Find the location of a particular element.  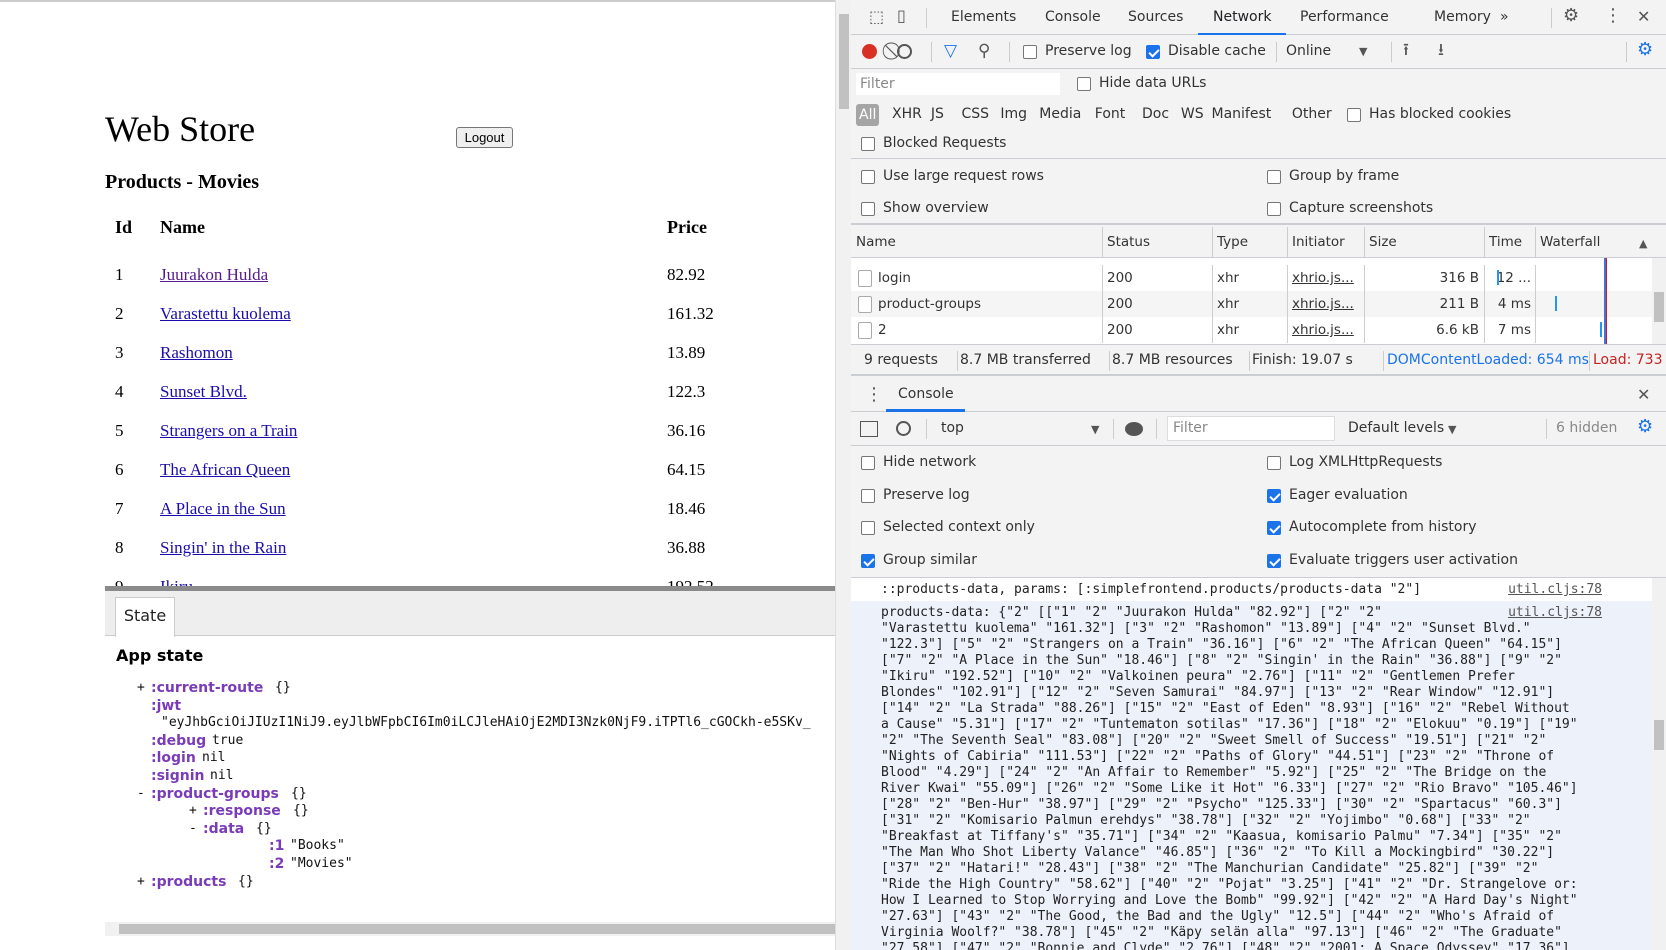

page-vertical-scrollbar is located at coordinates (843, 475).